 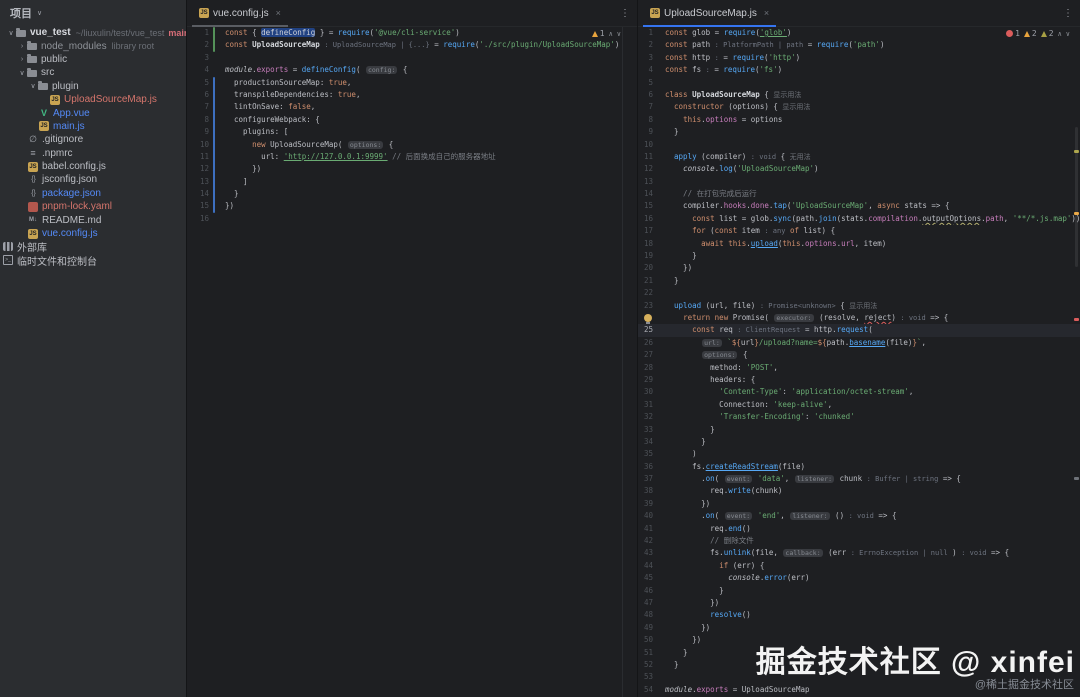 I want to click on close-icon: ×, so click(x=278, y=13).